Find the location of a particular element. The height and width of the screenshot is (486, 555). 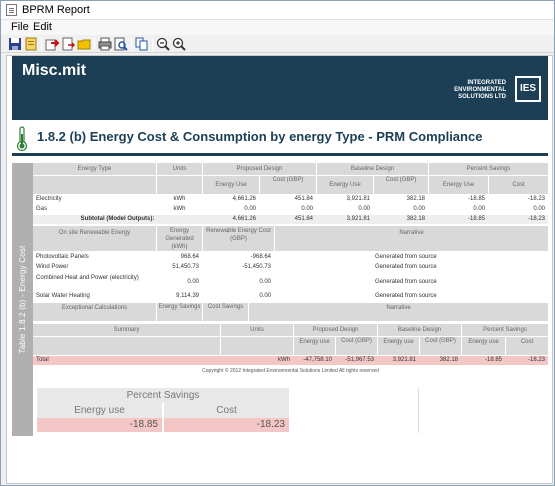

side-tab: Table 1.8.2 (b) - Energy Cost is located at coordinates (22, 299).